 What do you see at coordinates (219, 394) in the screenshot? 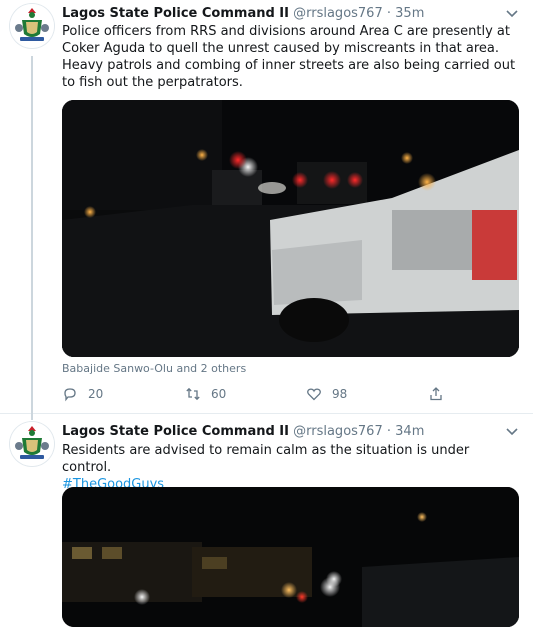
I see `retweet-count: 60` at bounding box center [219, 394].